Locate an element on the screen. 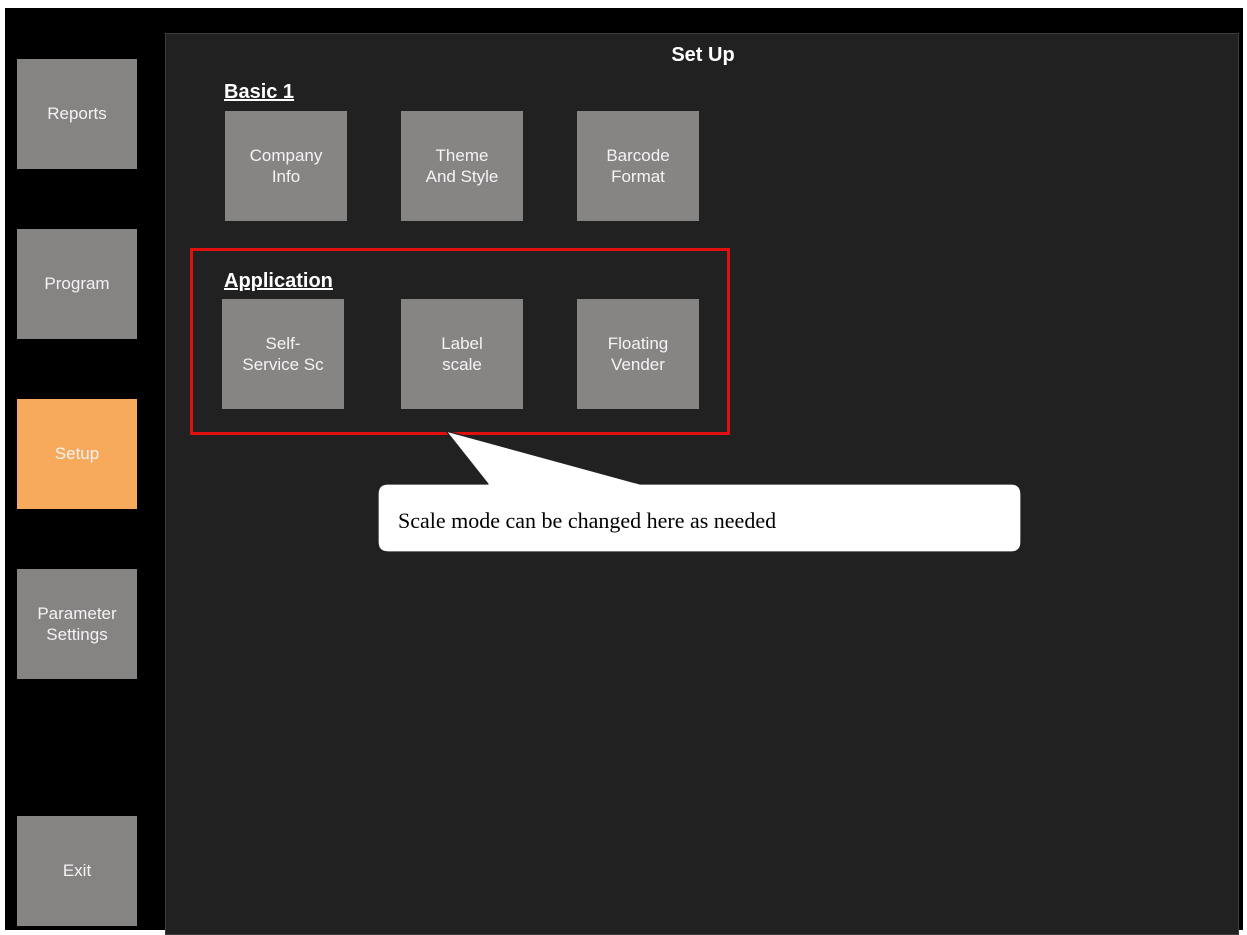 Image resolution: width=1247 pixels, height=935 pixels. page-title: Set Up is located at coordinates (703, 55).